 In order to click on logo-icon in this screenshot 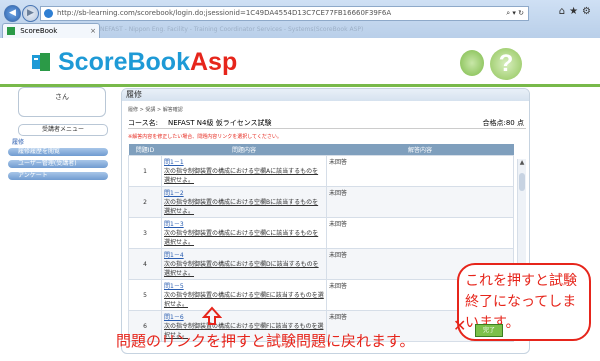, I will do `click(41, 62)`.